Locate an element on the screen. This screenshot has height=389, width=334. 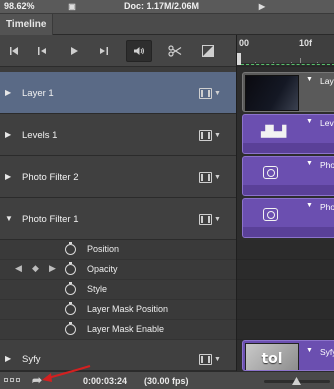
playhead is located at coordinates (239, 59).